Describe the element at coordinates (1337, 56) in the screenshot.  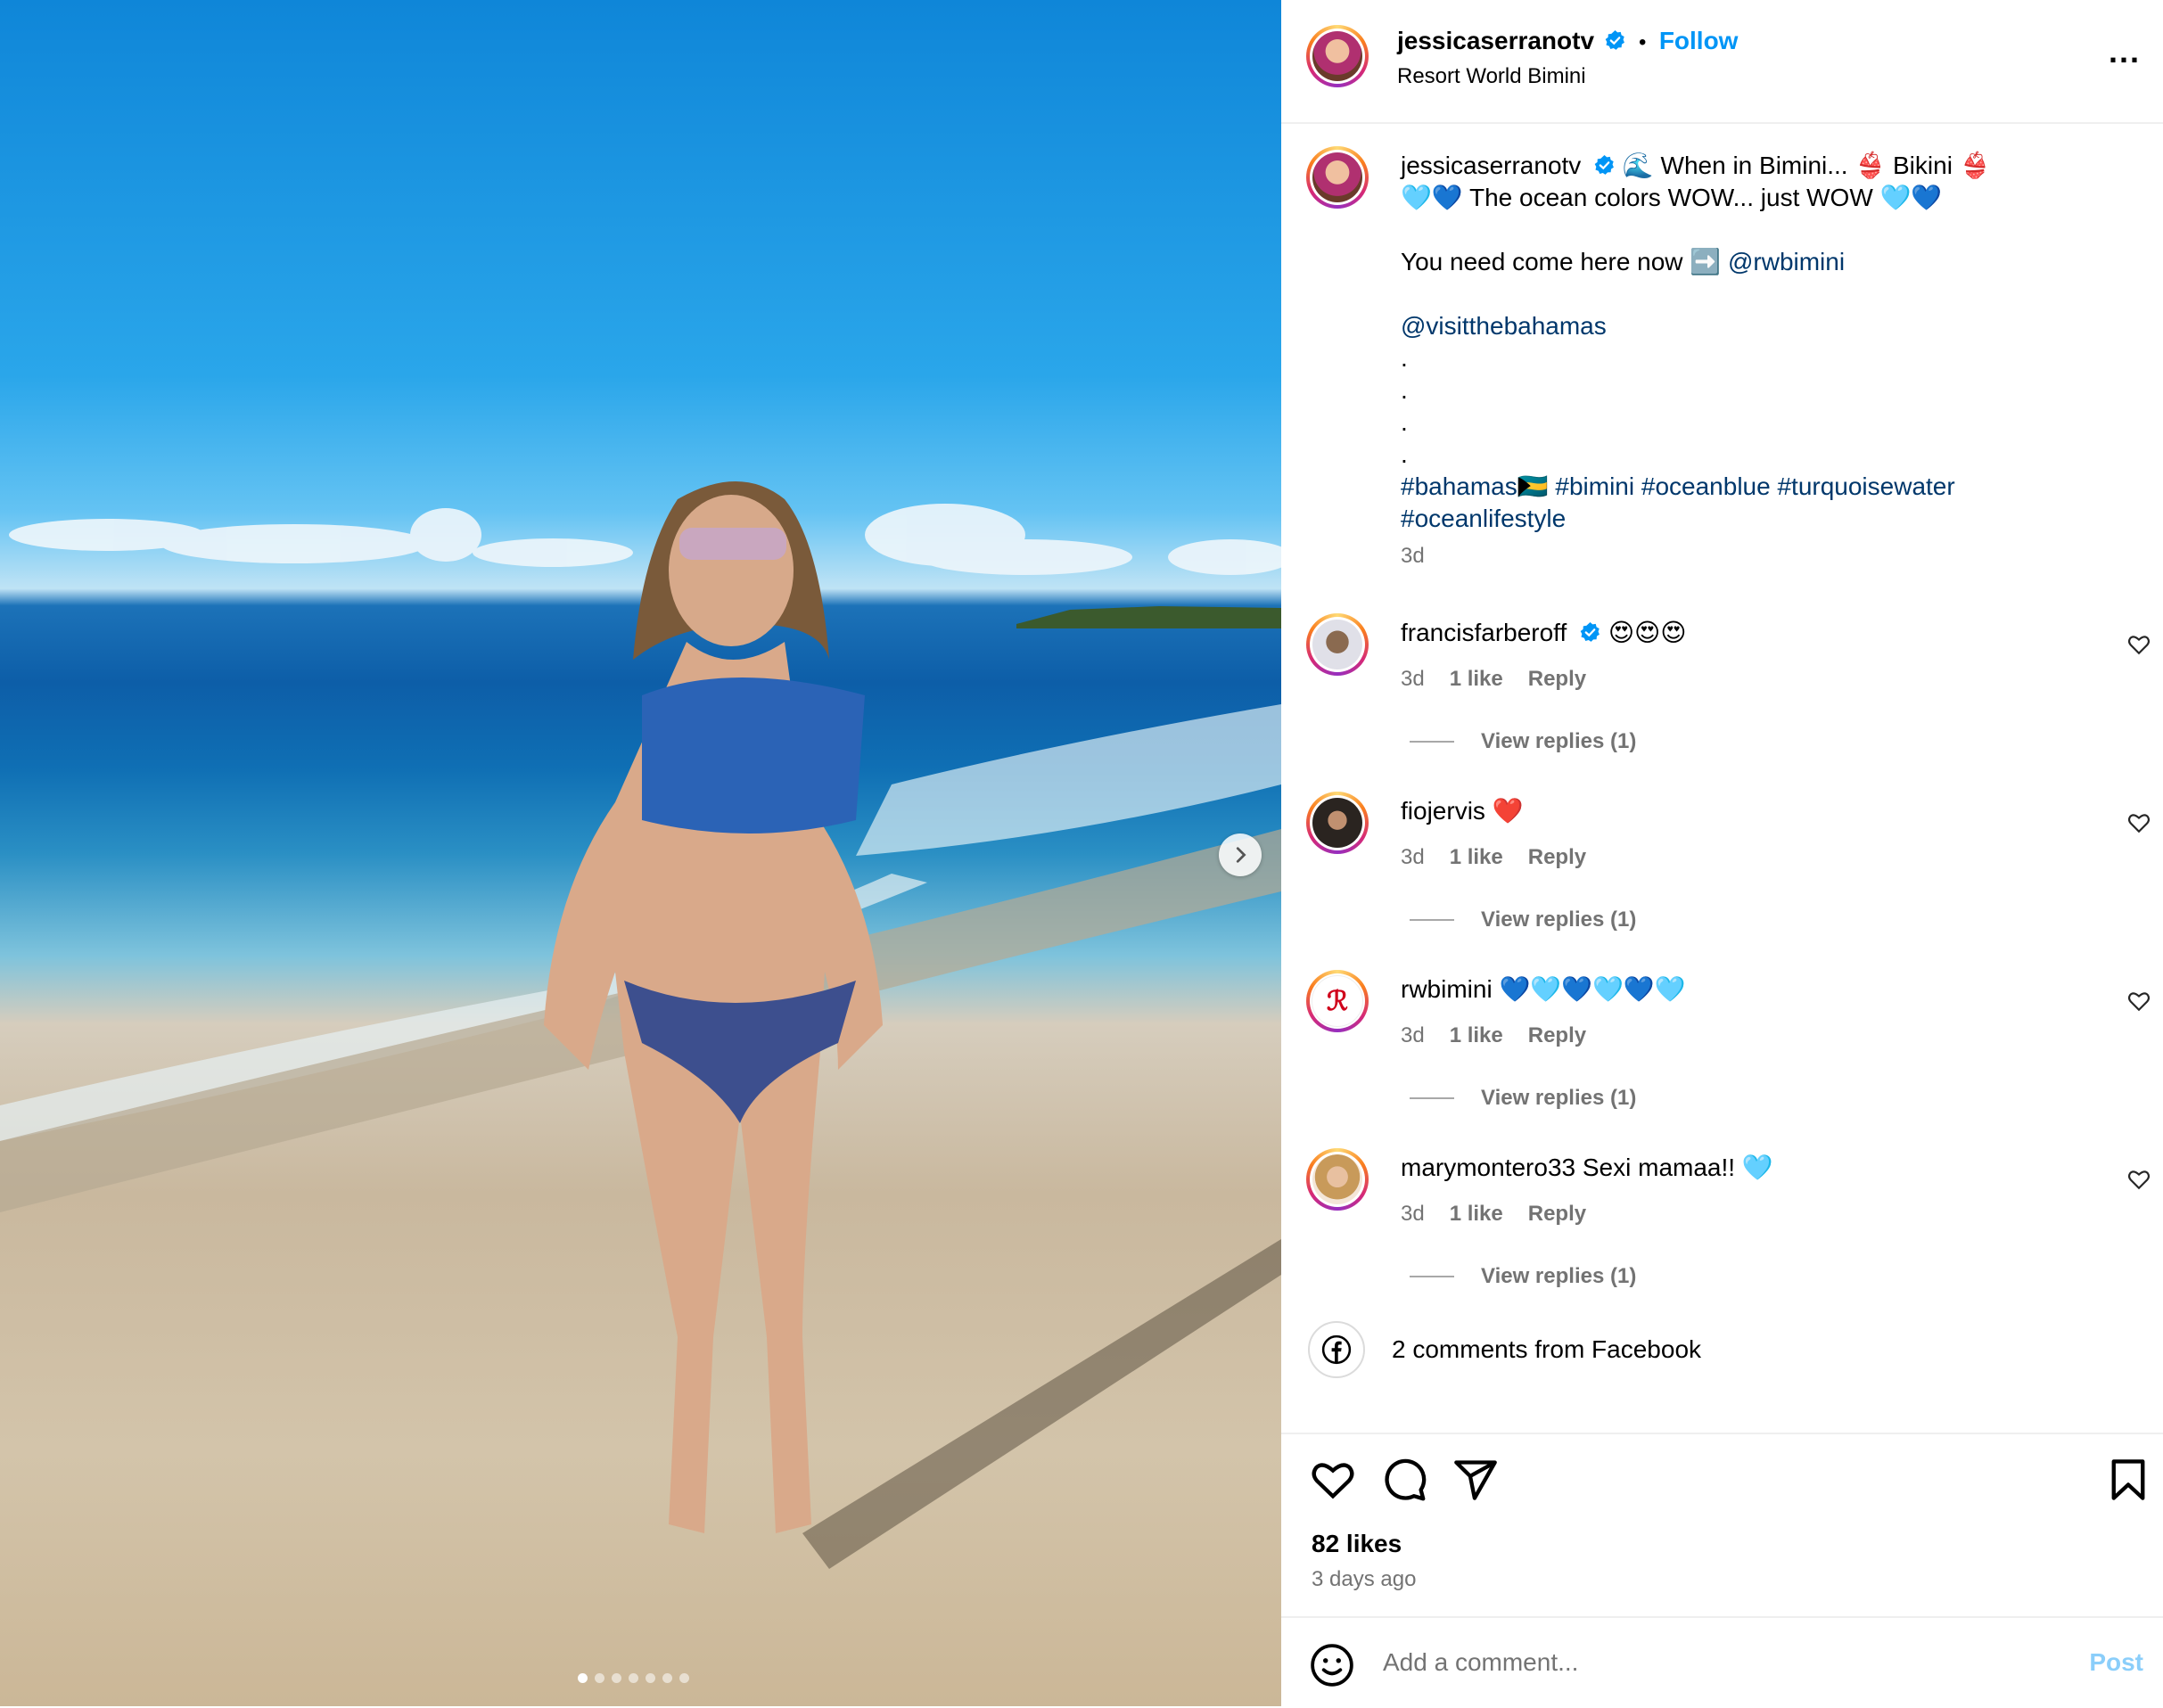
I see `author-avatar` at that location.